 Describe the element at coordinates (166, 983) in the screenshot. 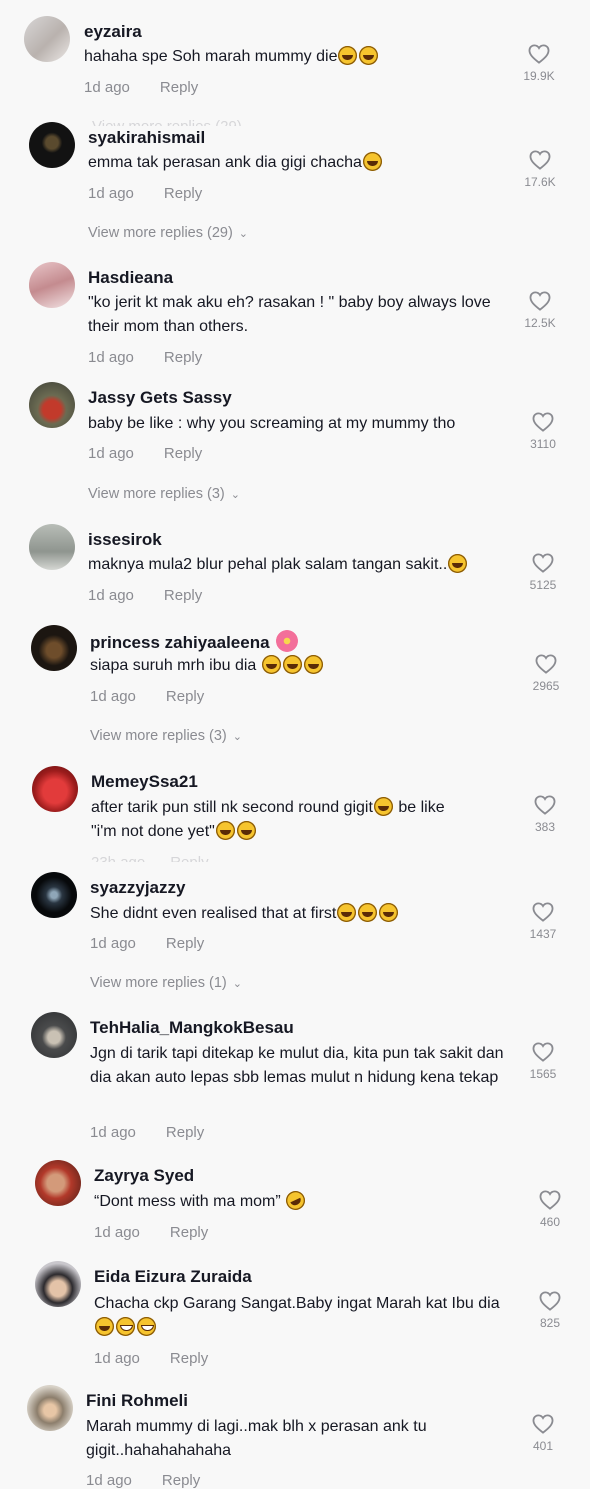

I see `view-more-replies-button: View more replies (1) ⌄` at that location.